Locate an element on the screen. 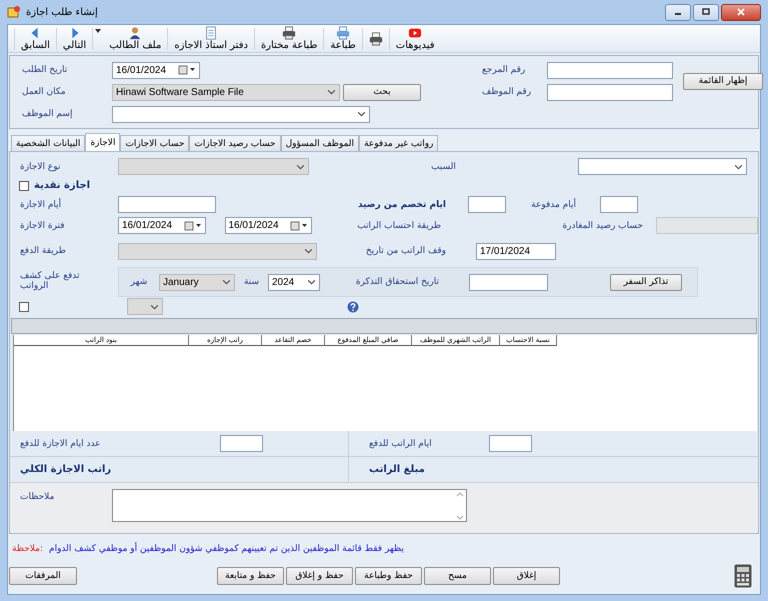 The height and width of the screenshot is (601, 768). field-label: حساب رصيد المغادرة is located at coordinates (602, 225).